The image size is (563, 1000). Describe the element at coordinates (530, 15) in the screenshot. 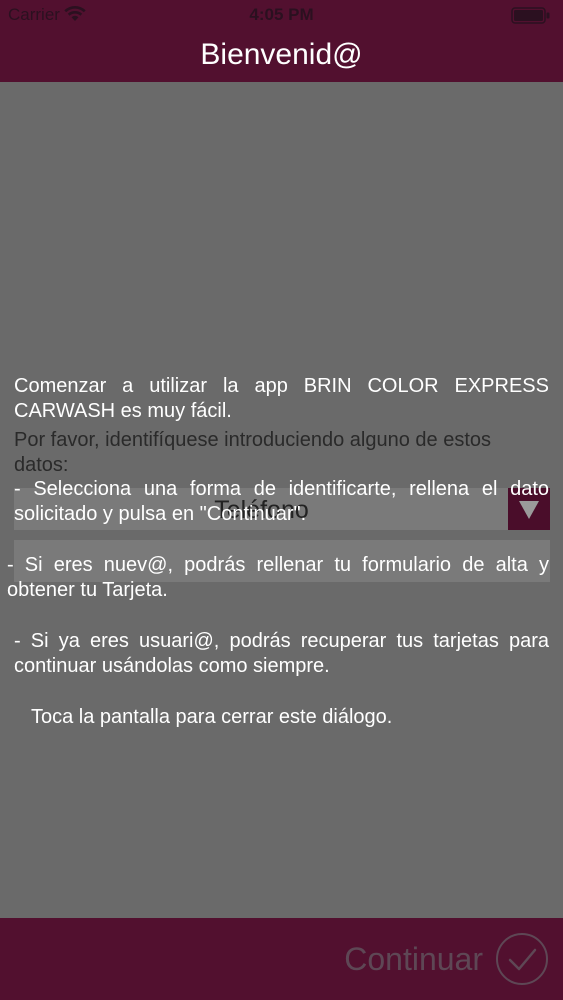

I see `battery-icon` at that location.